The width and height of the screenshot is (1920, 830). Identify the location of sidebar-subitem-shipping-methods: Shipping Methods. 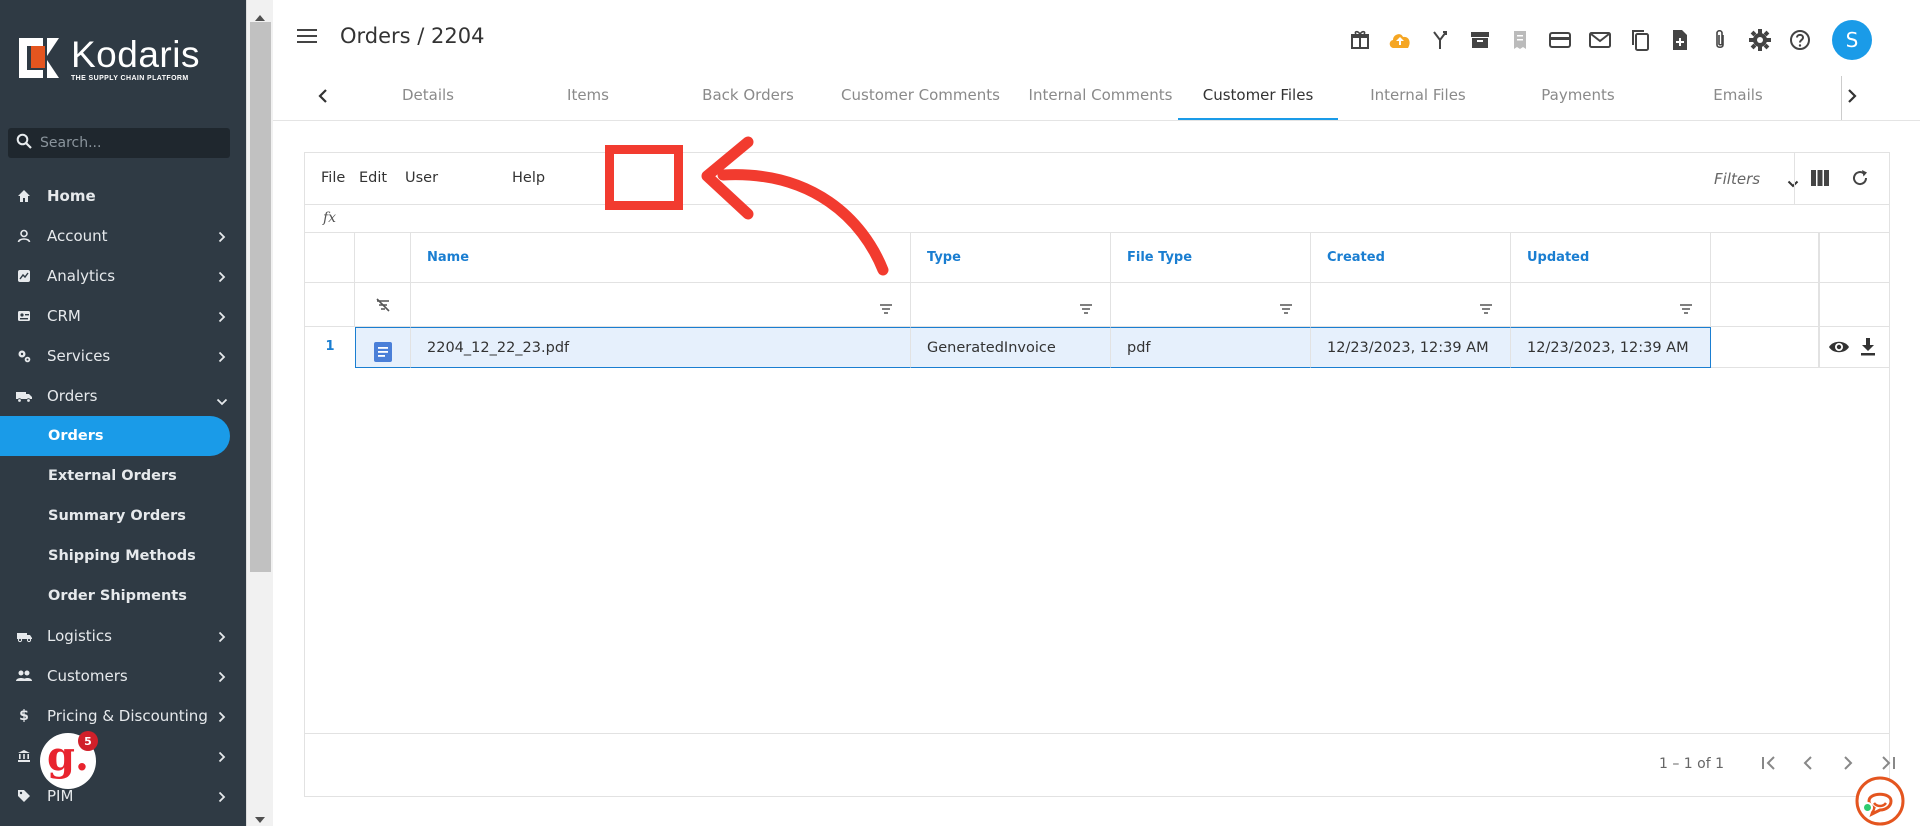
(123, 556).